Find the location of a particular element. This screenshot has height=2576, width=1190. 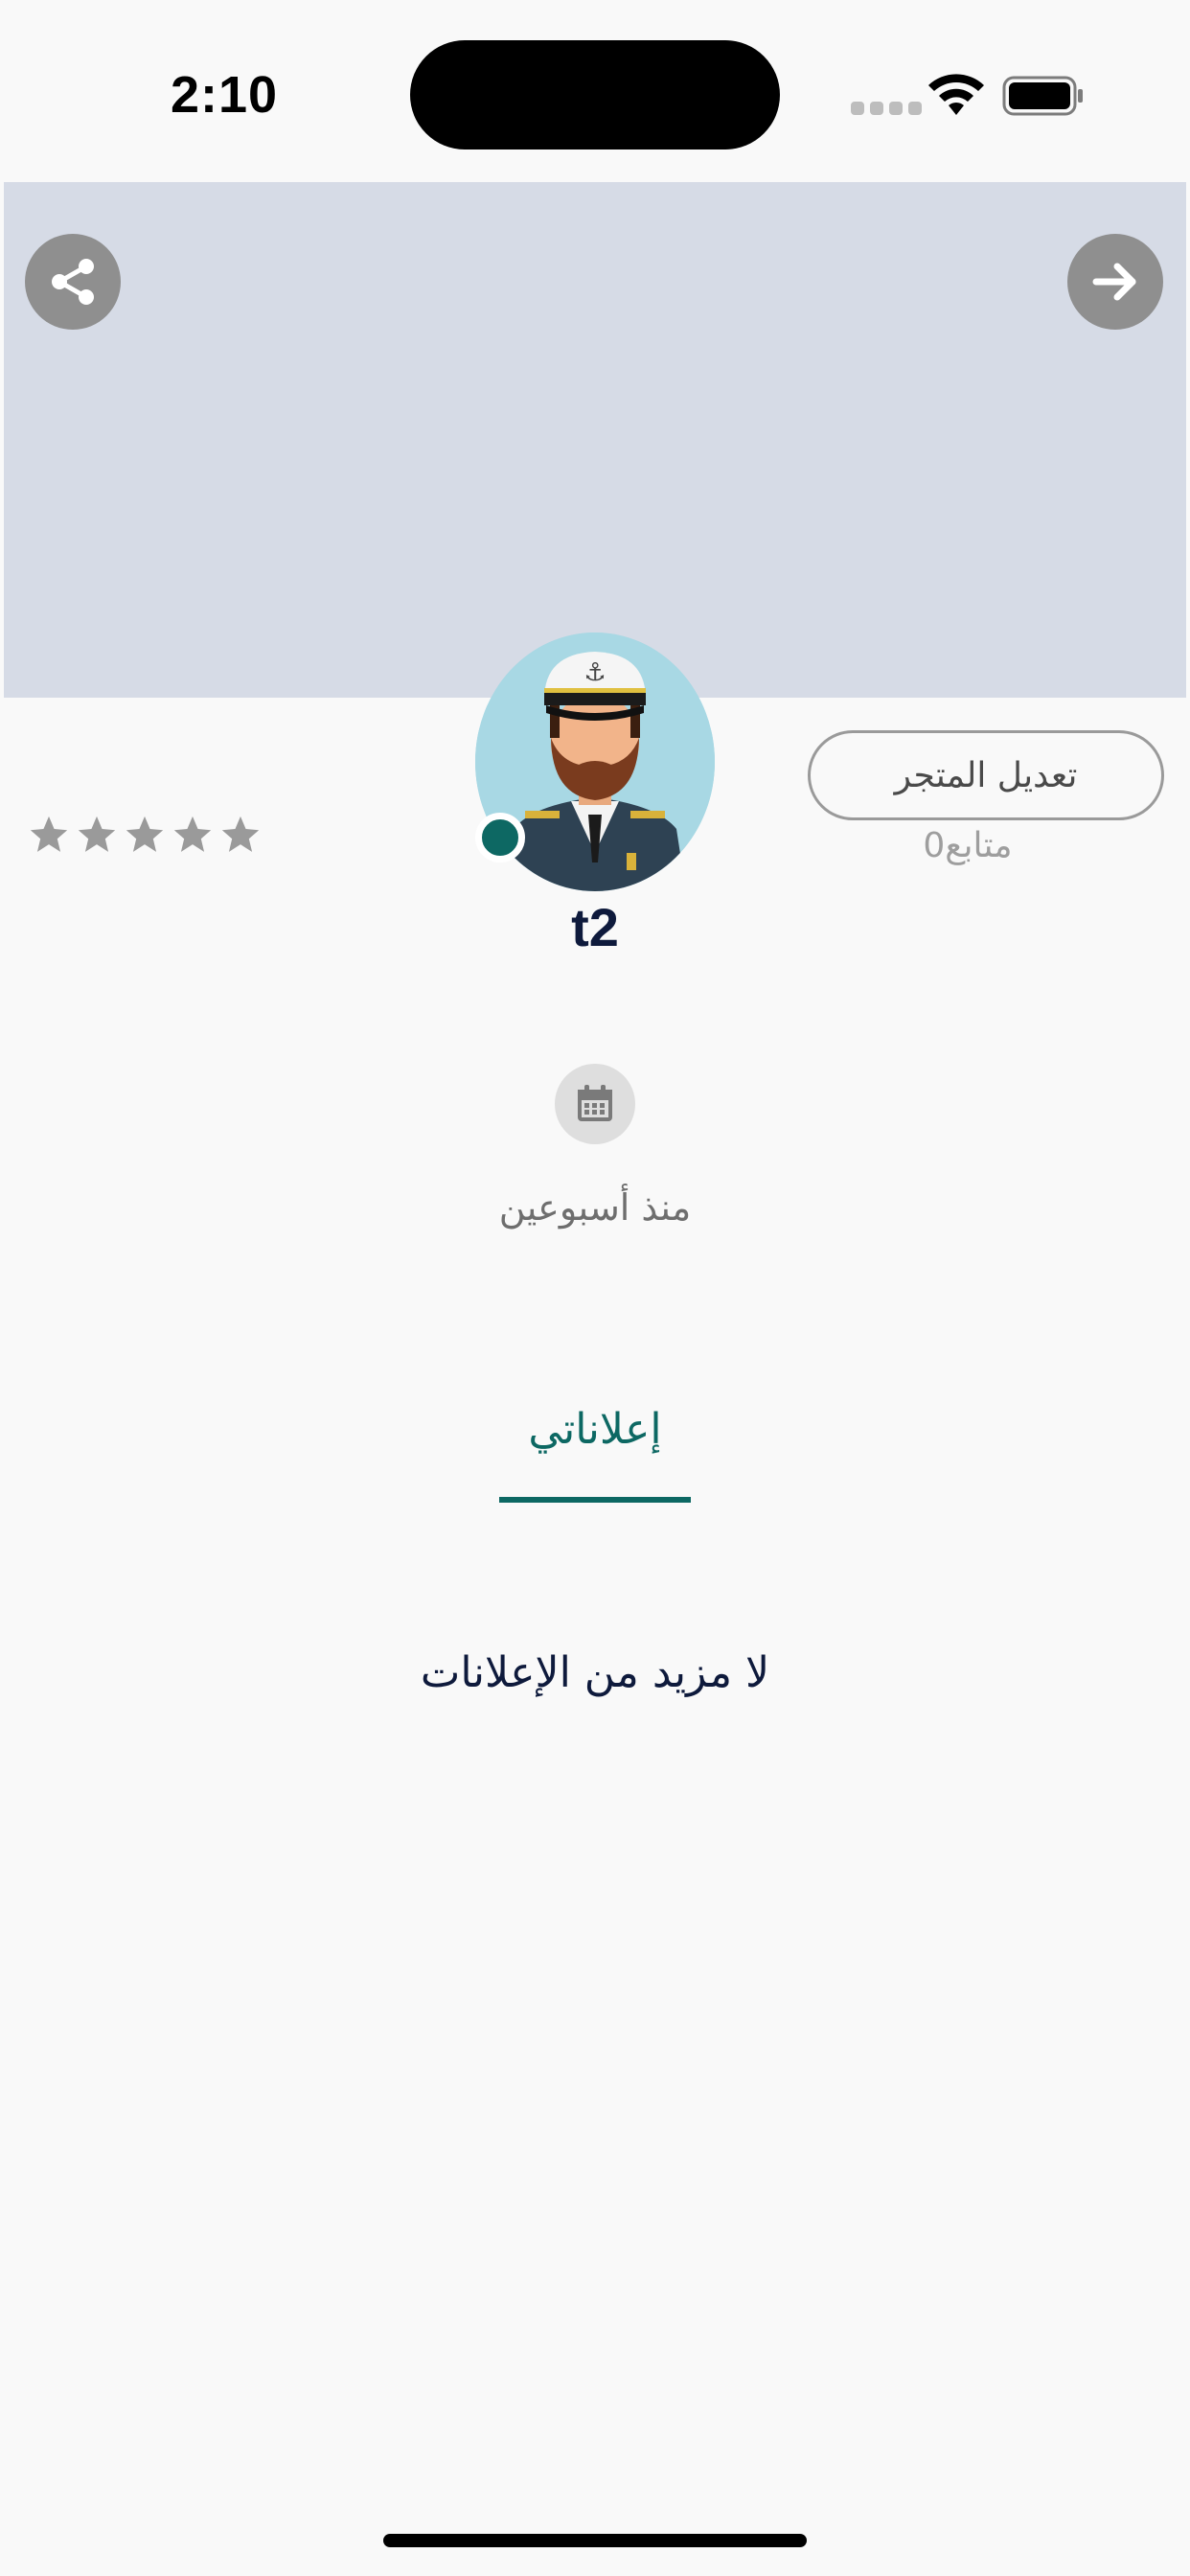

back-button is located at coordinates (1115, 282).